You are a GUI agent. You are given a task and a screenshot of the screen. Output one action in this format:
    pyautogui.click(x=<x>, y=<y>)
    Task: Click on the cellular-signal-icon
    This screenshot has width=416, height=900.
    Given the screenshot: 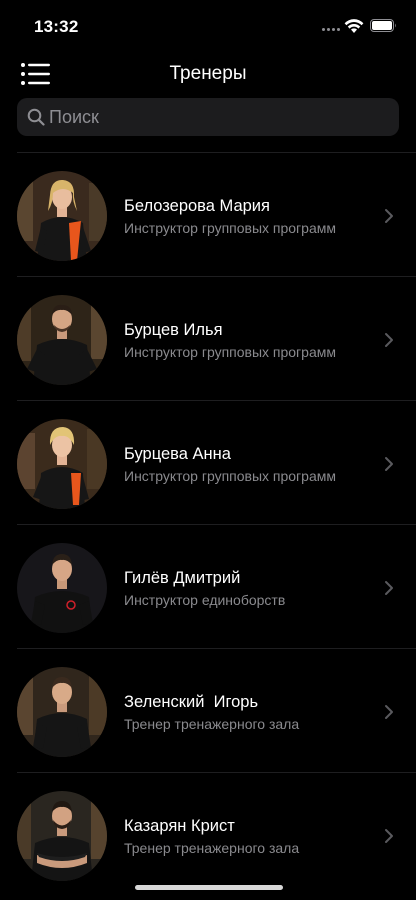 What is the action you would take?
    pyautogui.click(x=332, y=30)
    